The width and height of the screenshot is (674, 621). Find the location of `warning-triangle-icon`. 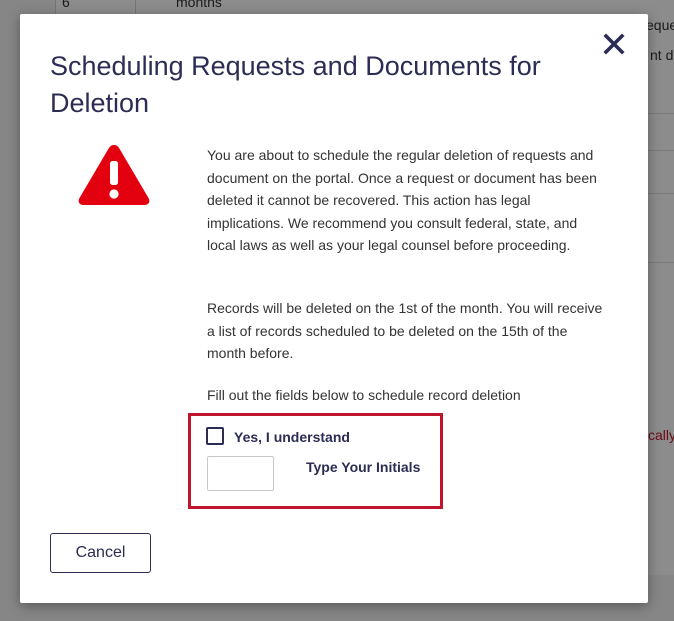

warning-triangle-icon is located at coordinates (114, 175).